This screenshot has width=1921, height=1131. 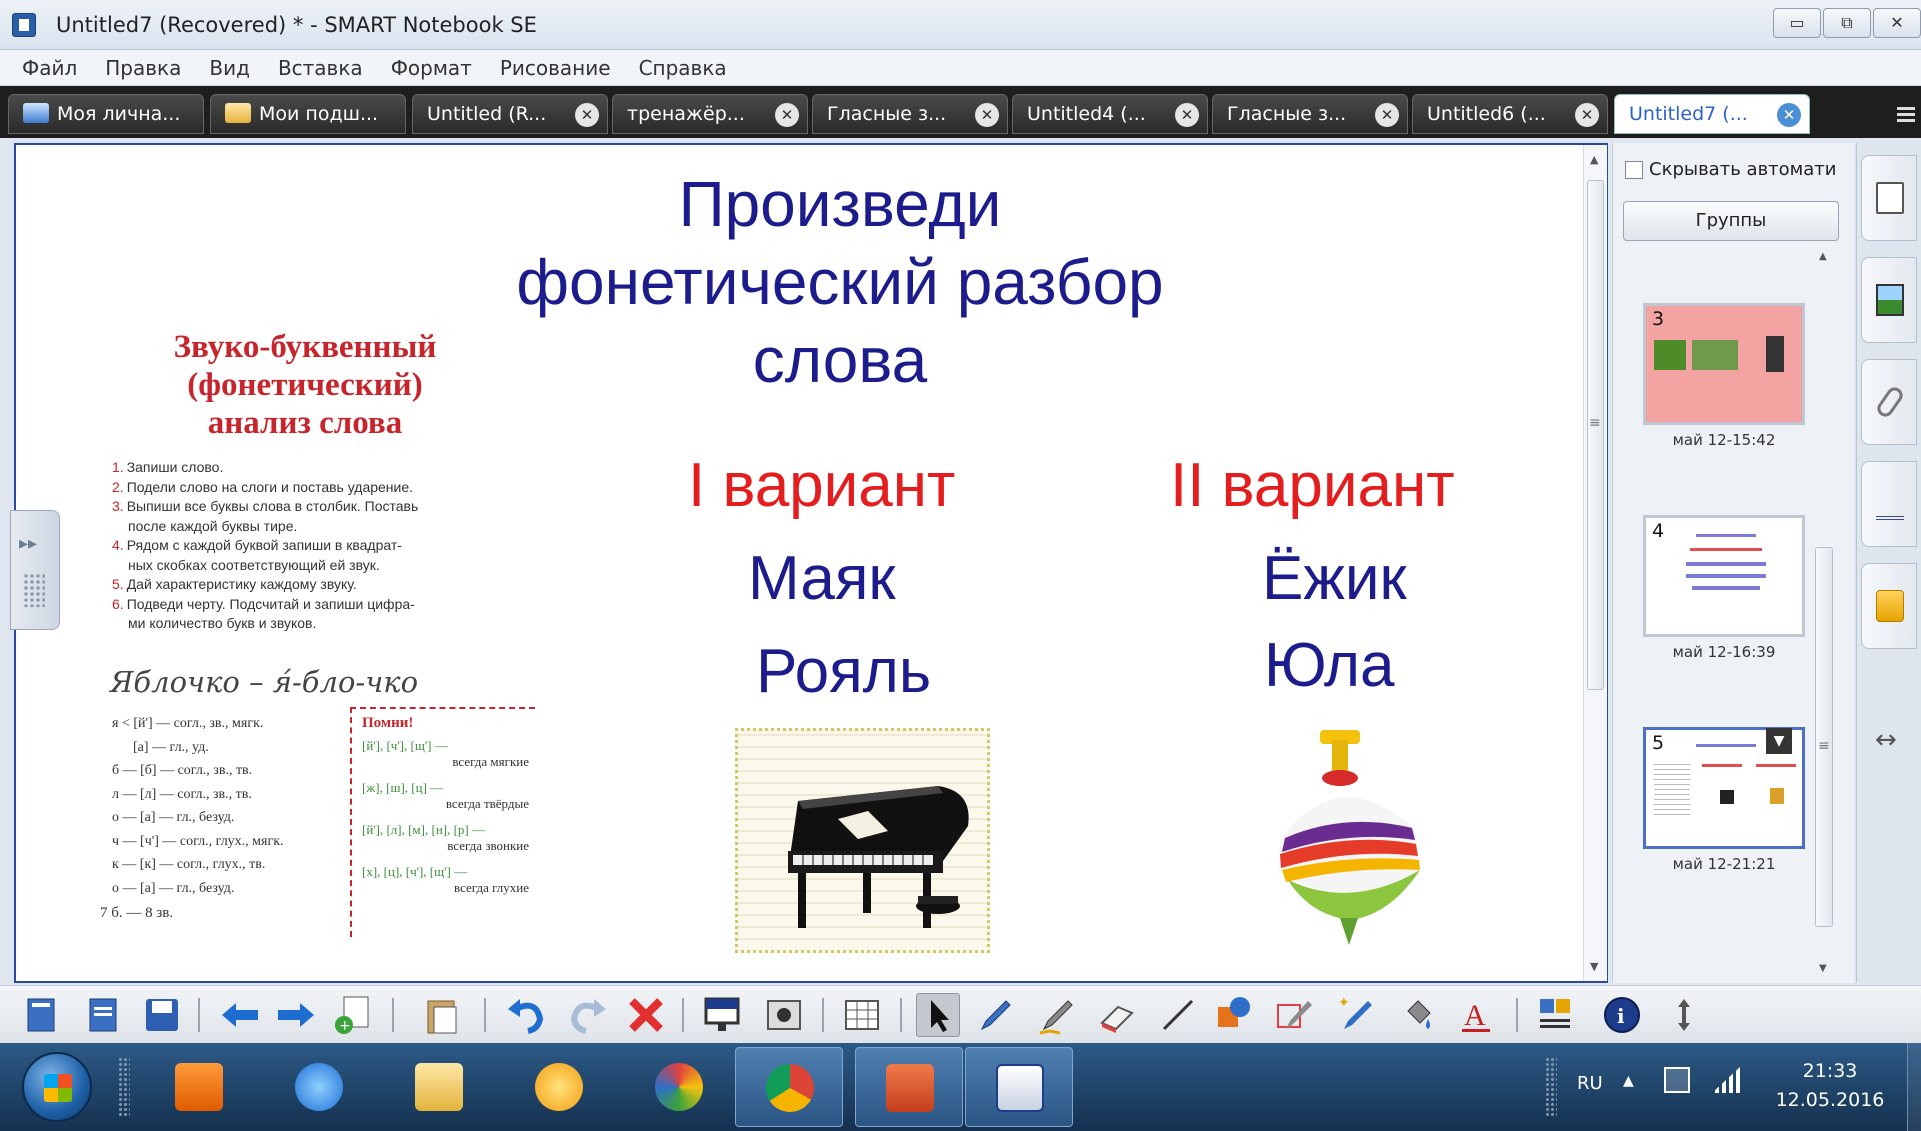 I want to click on variant1-word: Рояль, so click(x=843, y=671).